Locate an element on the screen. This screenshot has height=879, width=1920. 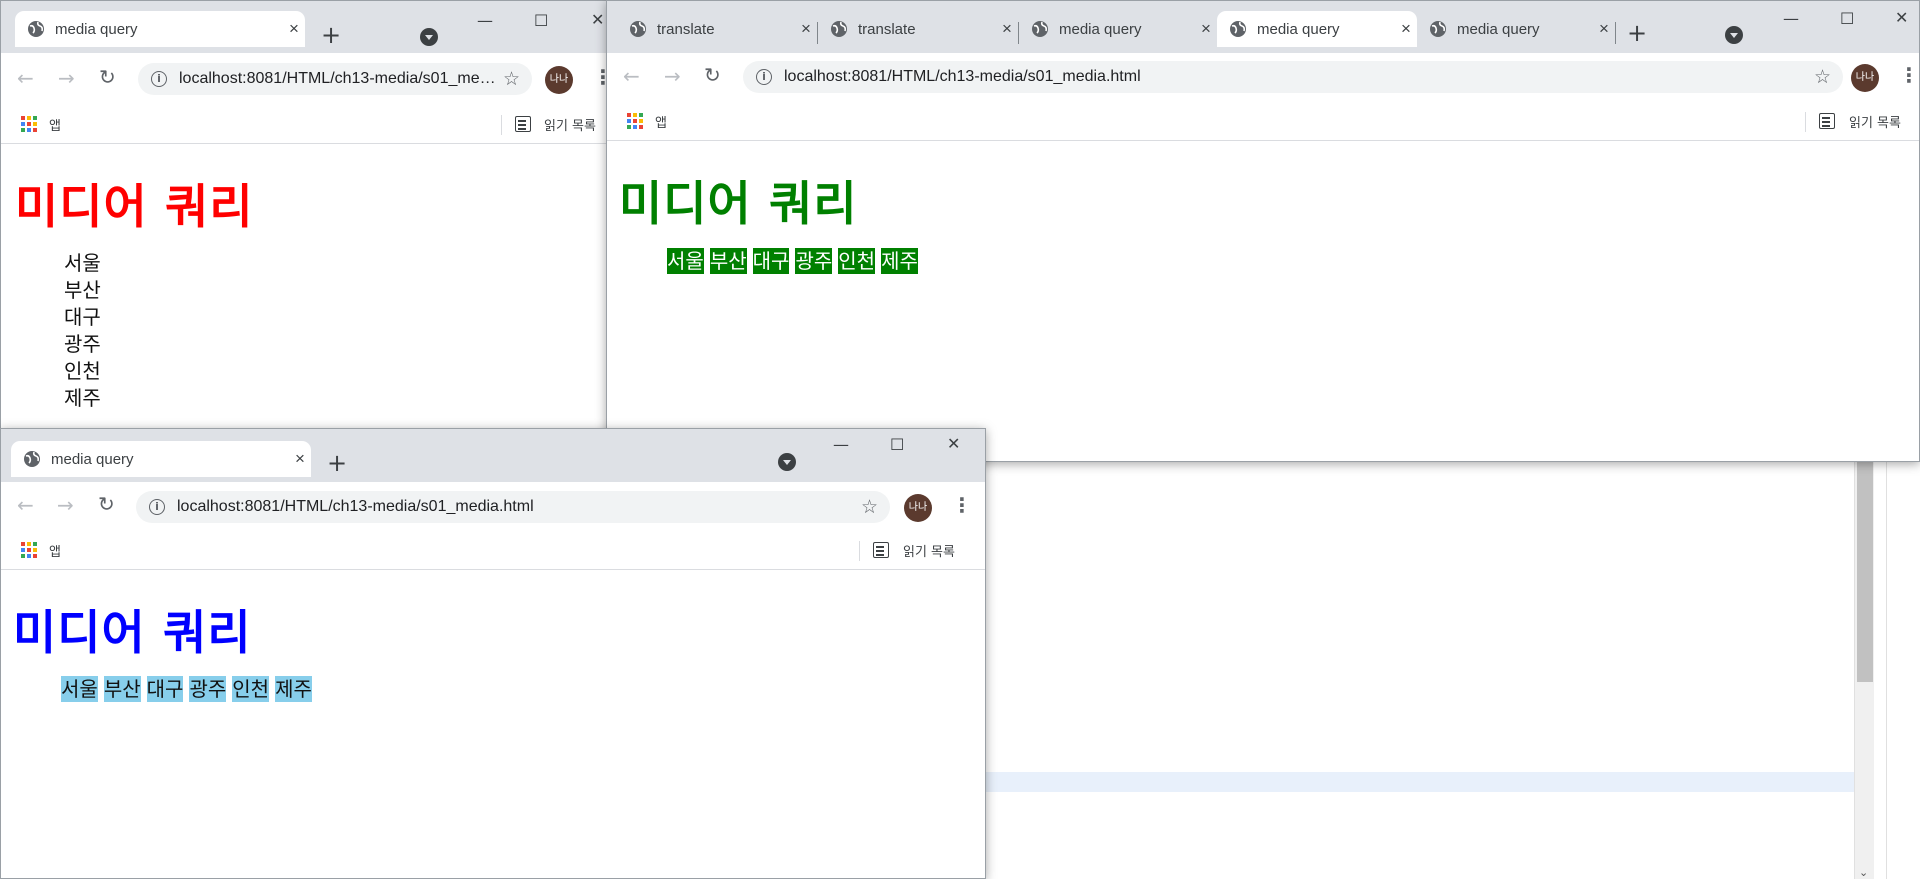
list-item: 서울 is located at coordinates (79, 689).